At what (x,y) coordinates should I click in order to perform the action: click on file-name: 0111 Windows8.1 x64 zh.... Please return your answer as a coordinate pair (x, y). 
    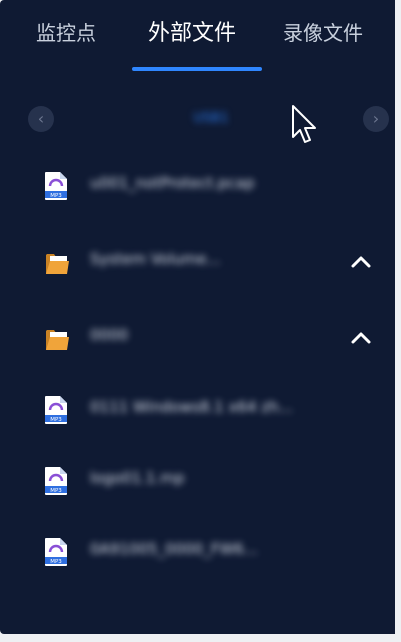
    Looking at the image, I should click on (191, 407).